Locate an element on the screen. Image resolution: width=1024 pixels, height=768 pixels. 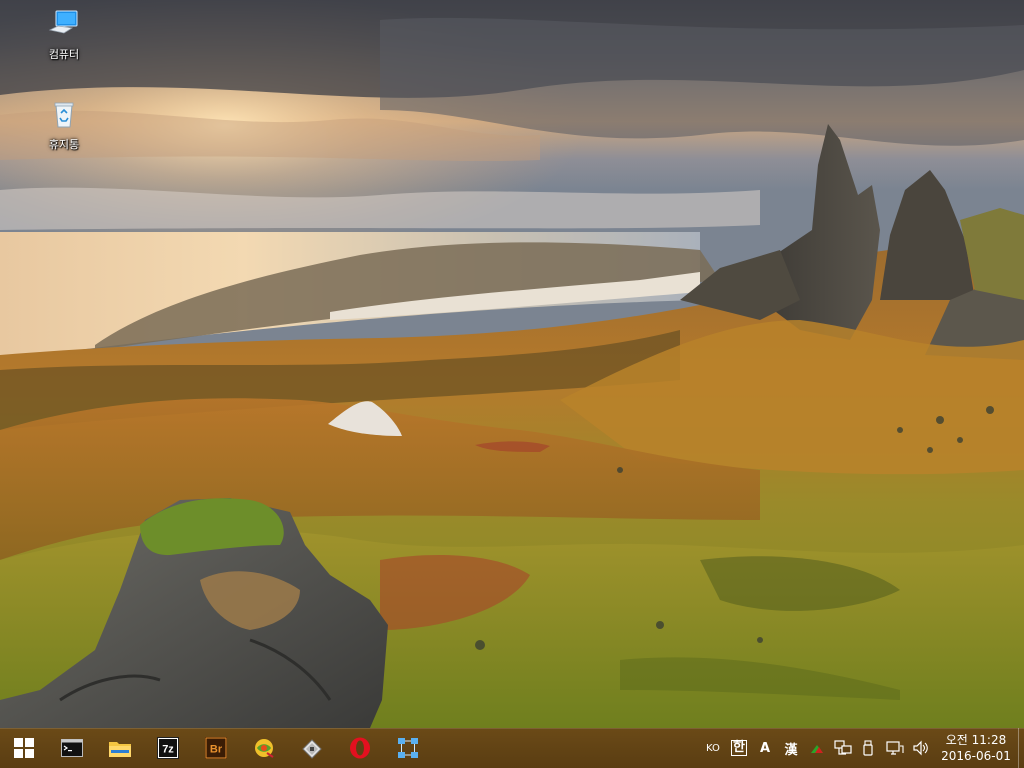
opera-browser-icon is located at coordinates (360, 748).